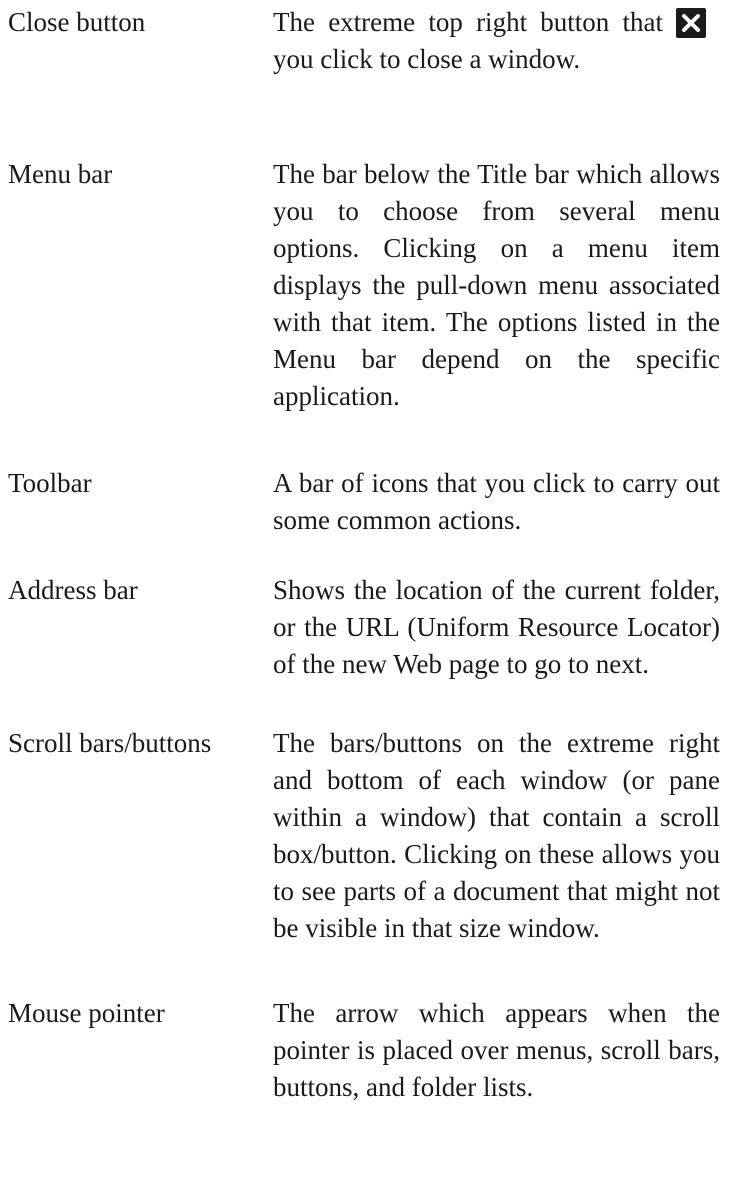 The height and width of the screenshot is (1194, 730). I want to click on close-icon, so click(691, 23).